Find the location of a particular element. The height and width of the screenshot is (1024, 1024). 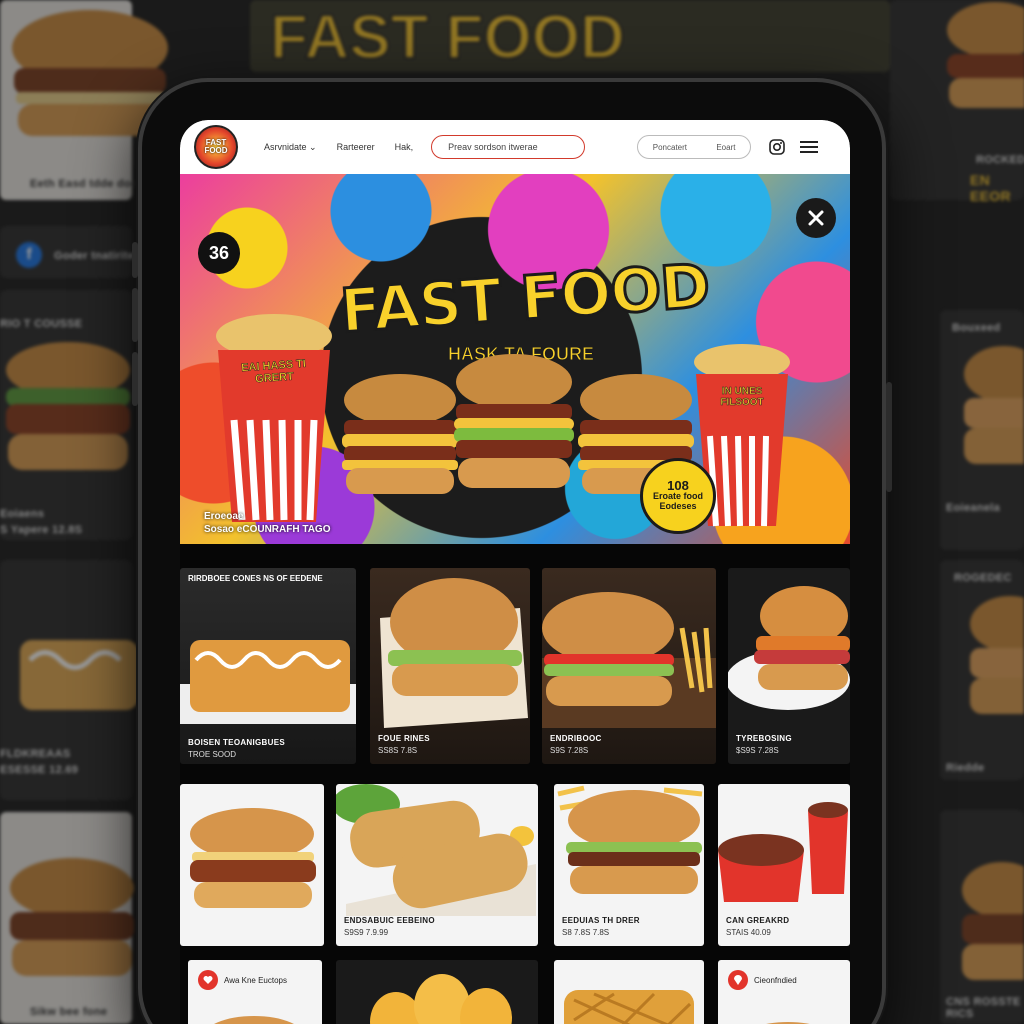

facebook-icon: f is located at coordinates (29, 255).